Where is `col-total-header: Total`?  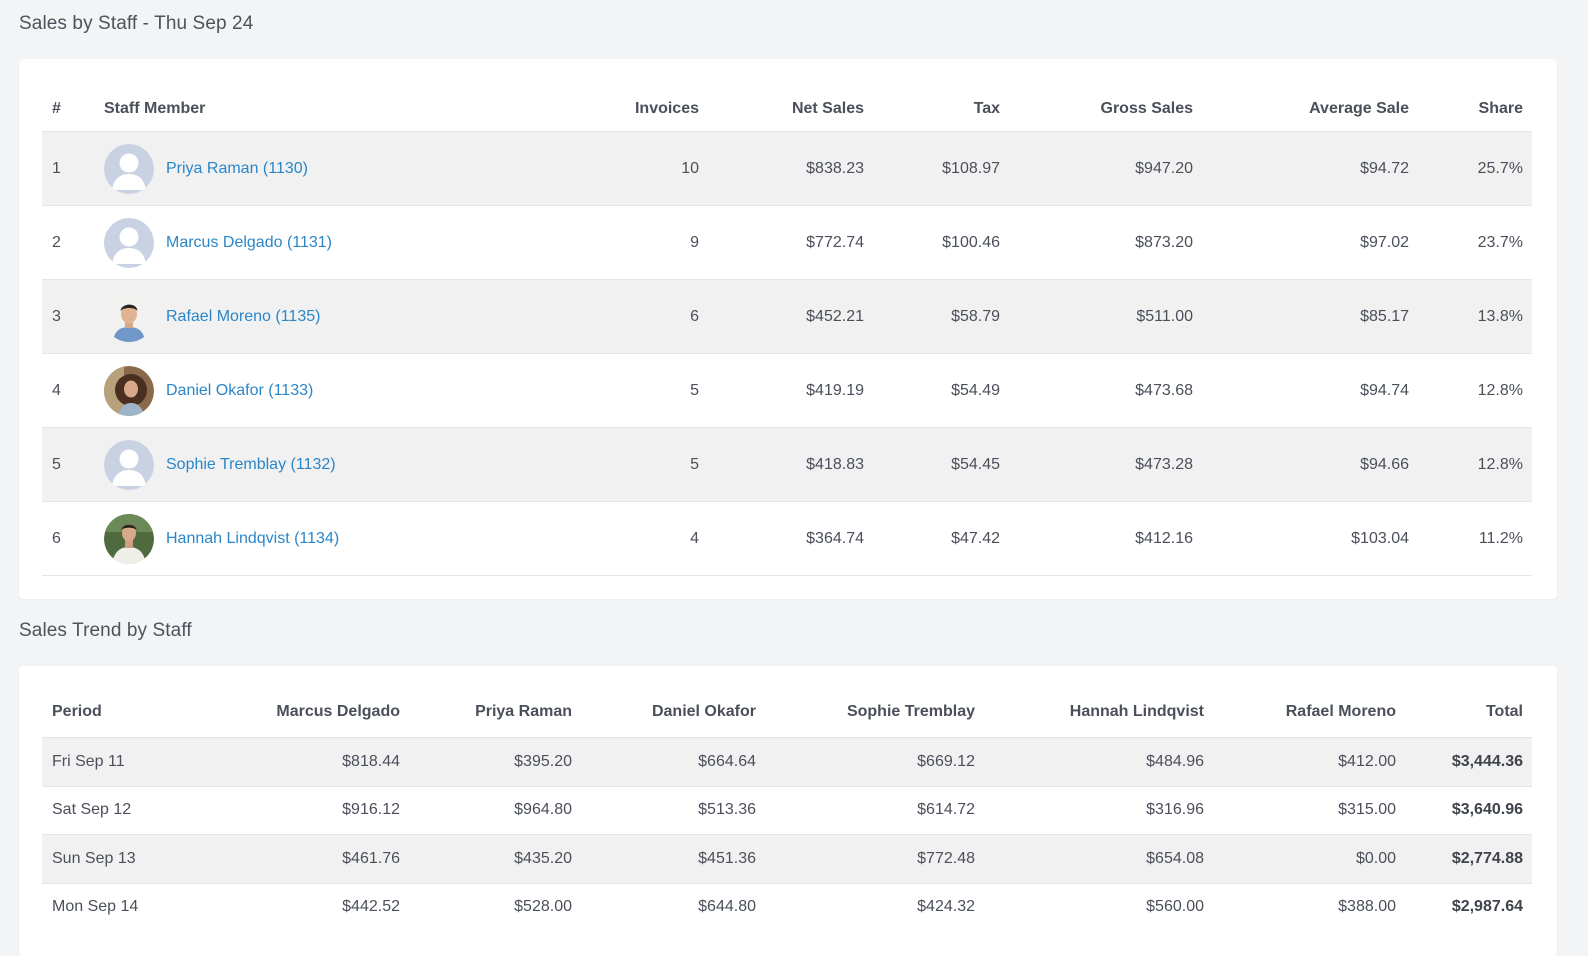 col-total-header: Total is located at coordinates (1504, 712).